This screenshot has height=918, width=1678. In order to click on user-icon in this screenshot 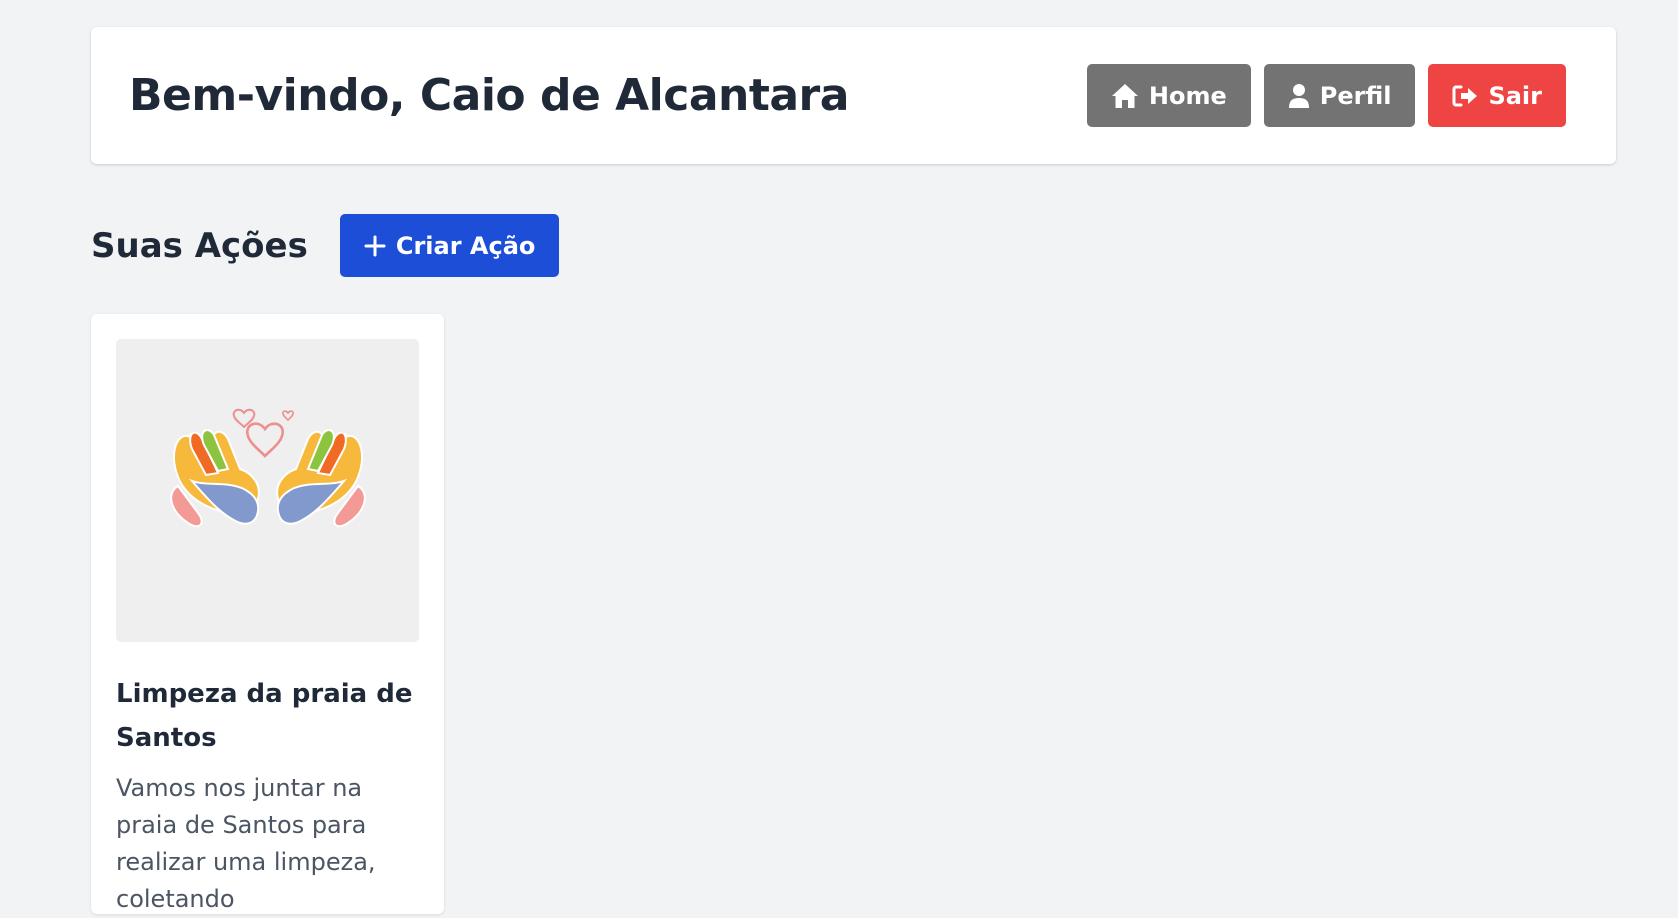, I will do `click(1299, 96)`.